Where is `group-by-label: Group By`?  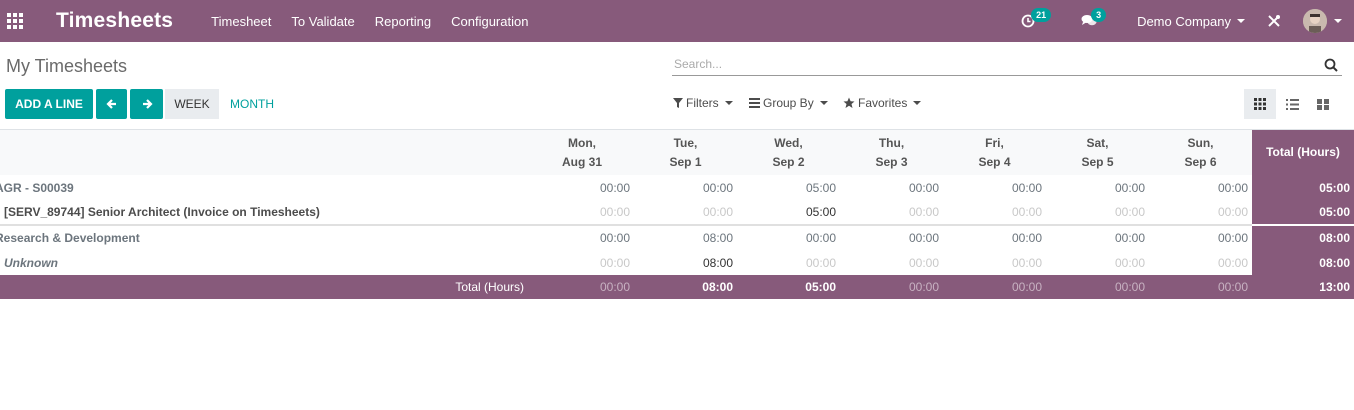 group-by-label: Group By is located at coordinates (788, 103).